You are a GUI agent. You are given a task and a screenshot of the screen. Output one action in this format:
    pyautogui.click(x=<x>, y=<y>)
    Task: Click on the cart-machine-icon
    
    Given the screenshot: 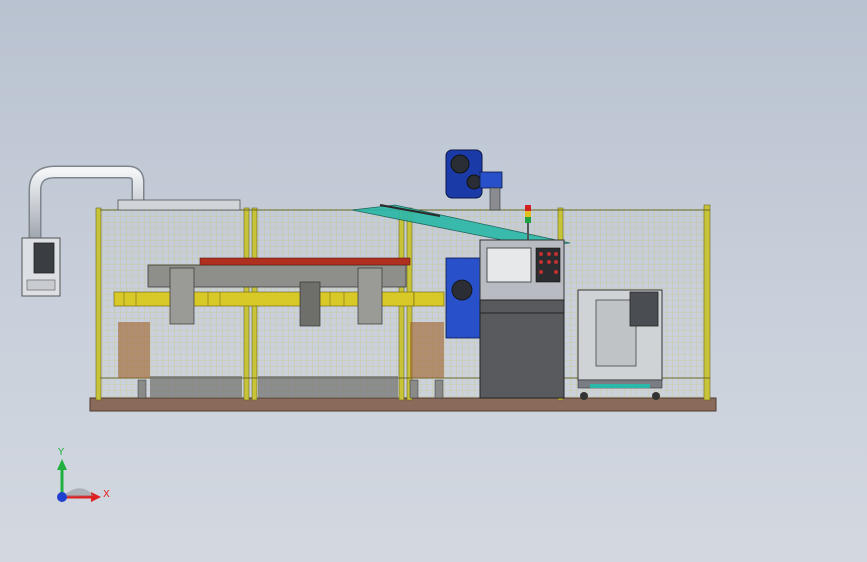 What is the action you would take?
    pyautogui.click(x=620, y=344)
    